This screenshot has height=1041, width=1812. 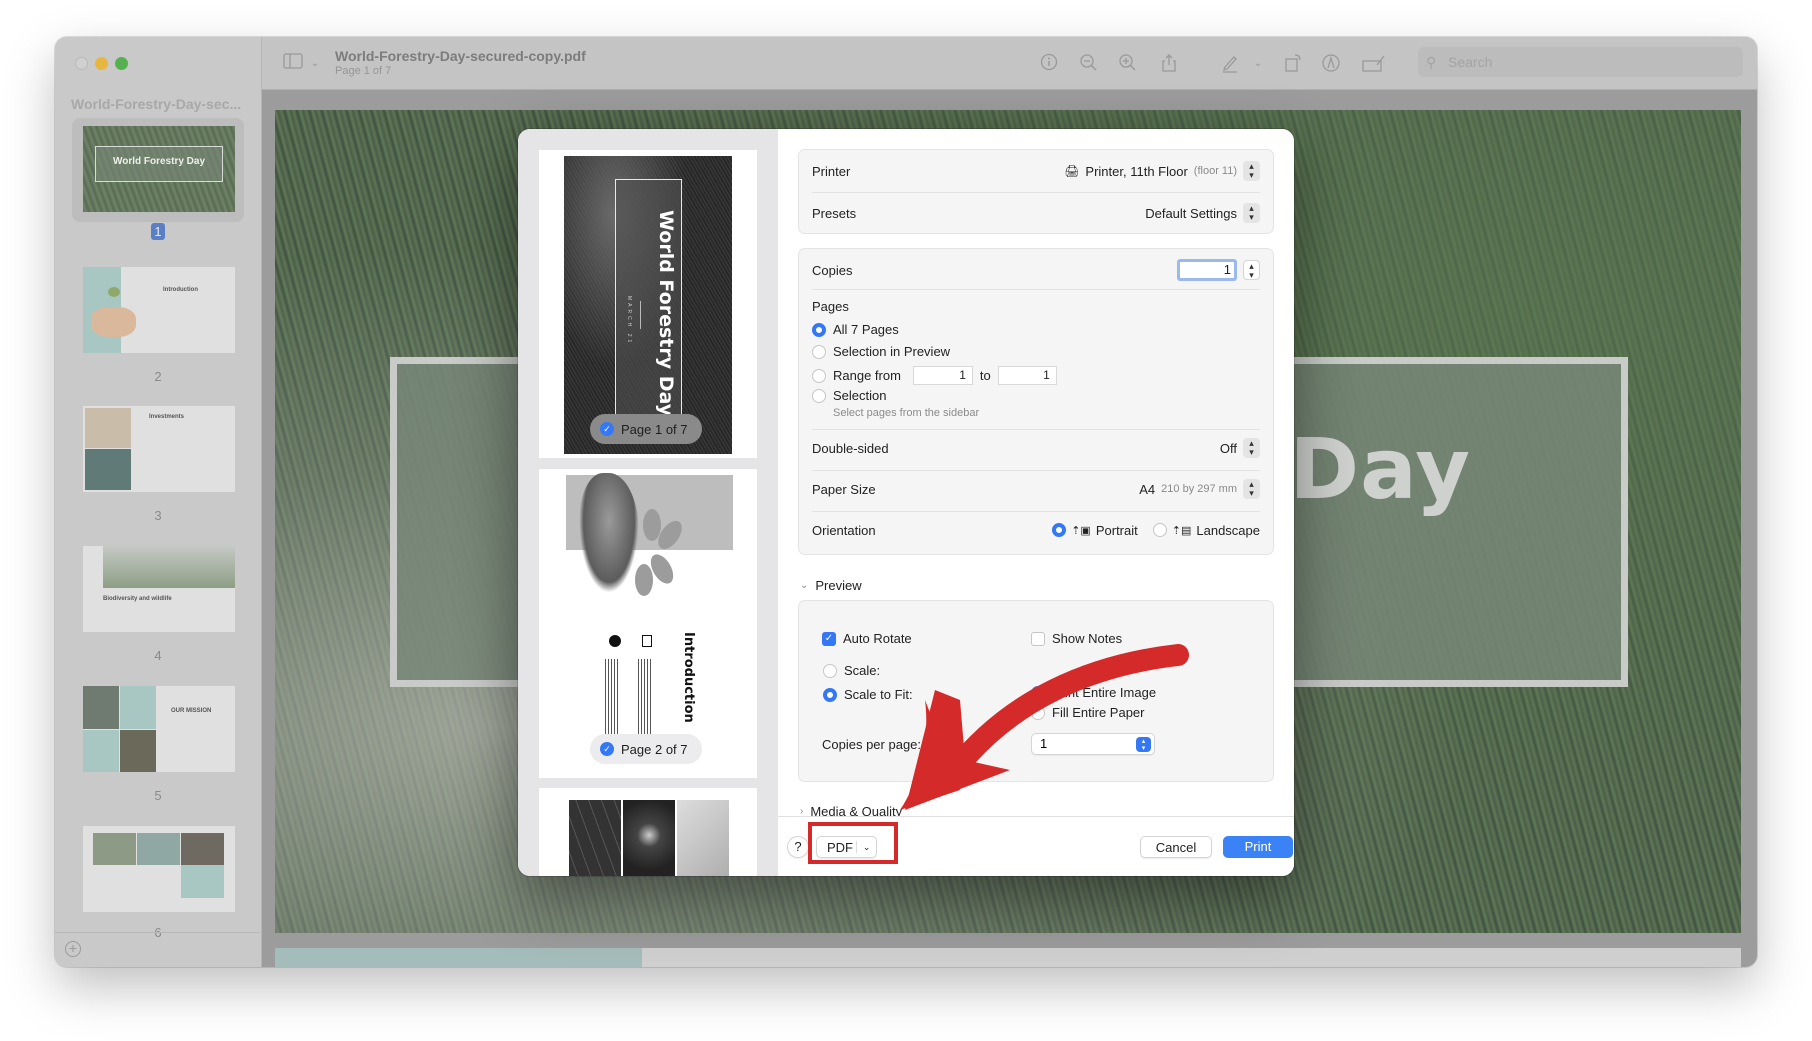 I want to click on scale-to-fit-option: Scale to Fit:, so click(x=868, y=694).